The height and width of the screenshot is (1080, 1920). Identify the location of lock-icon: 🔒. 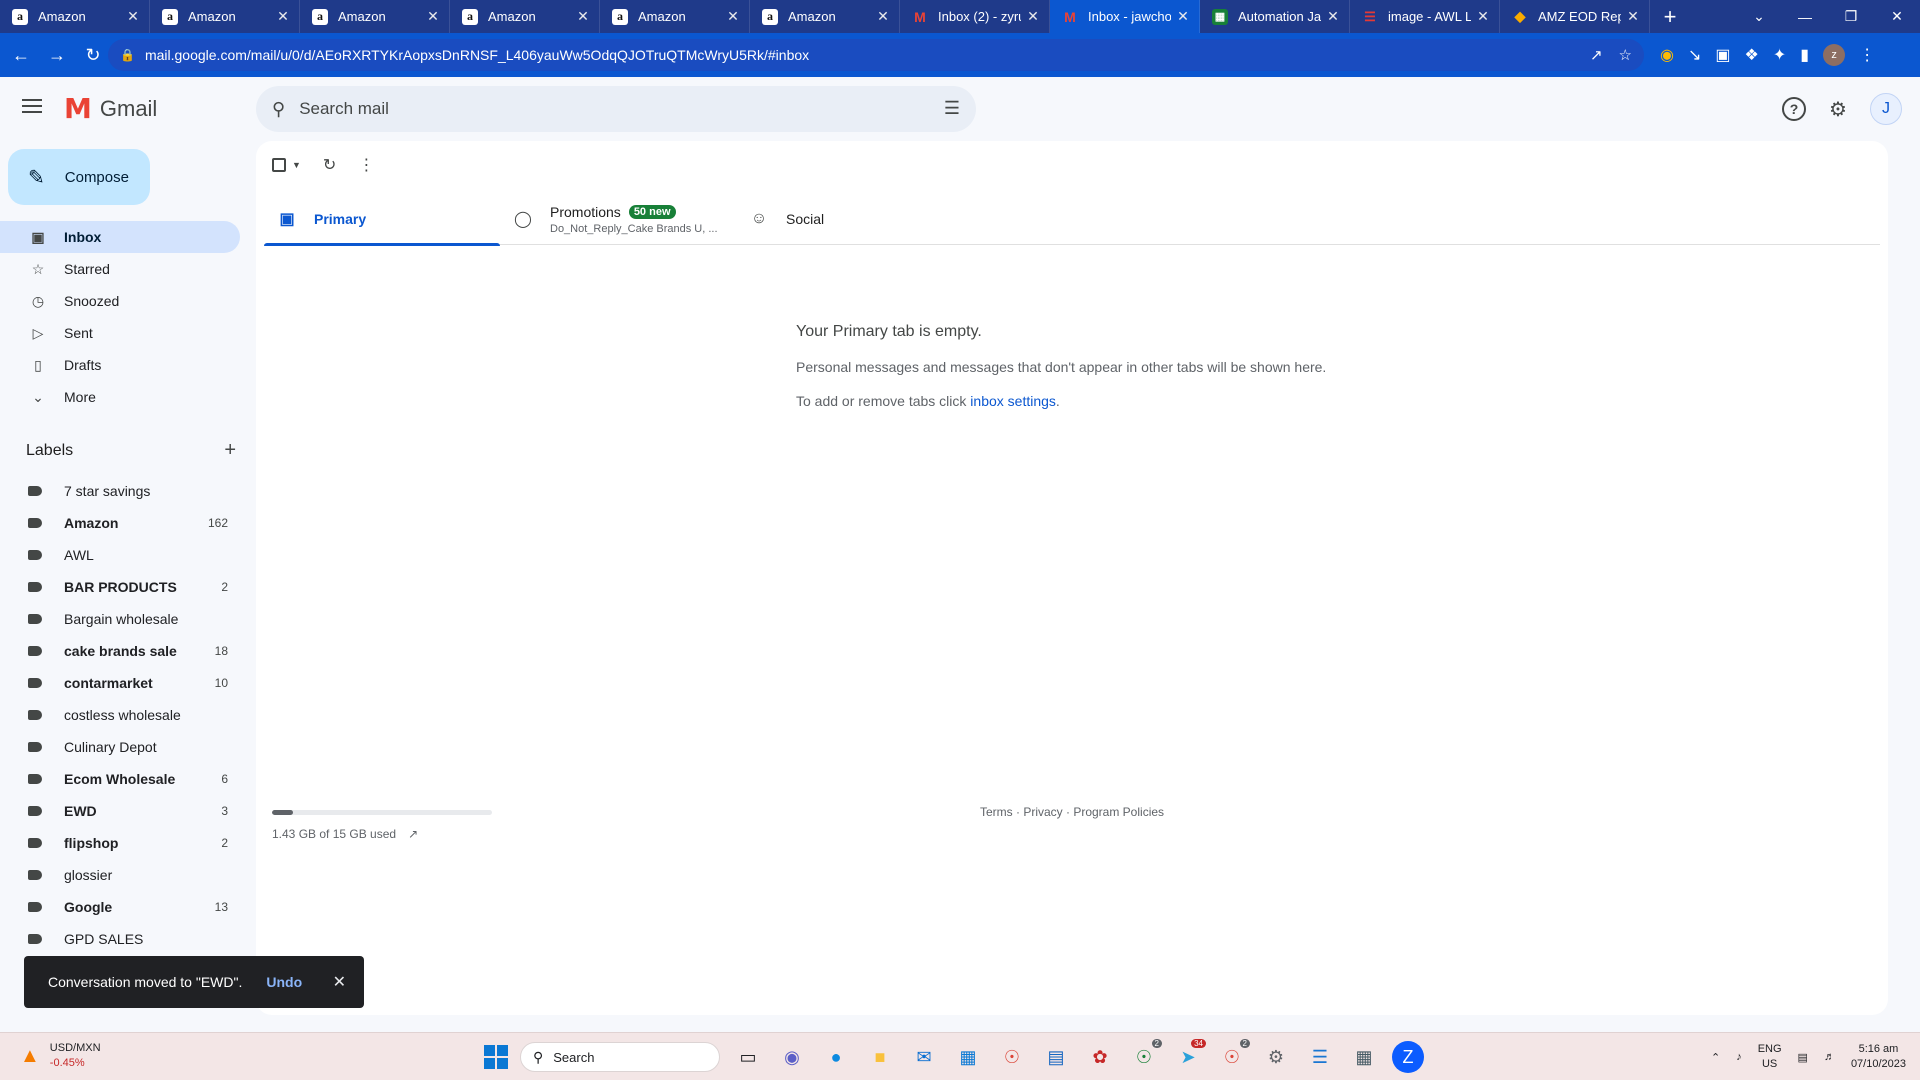
(127, 55).